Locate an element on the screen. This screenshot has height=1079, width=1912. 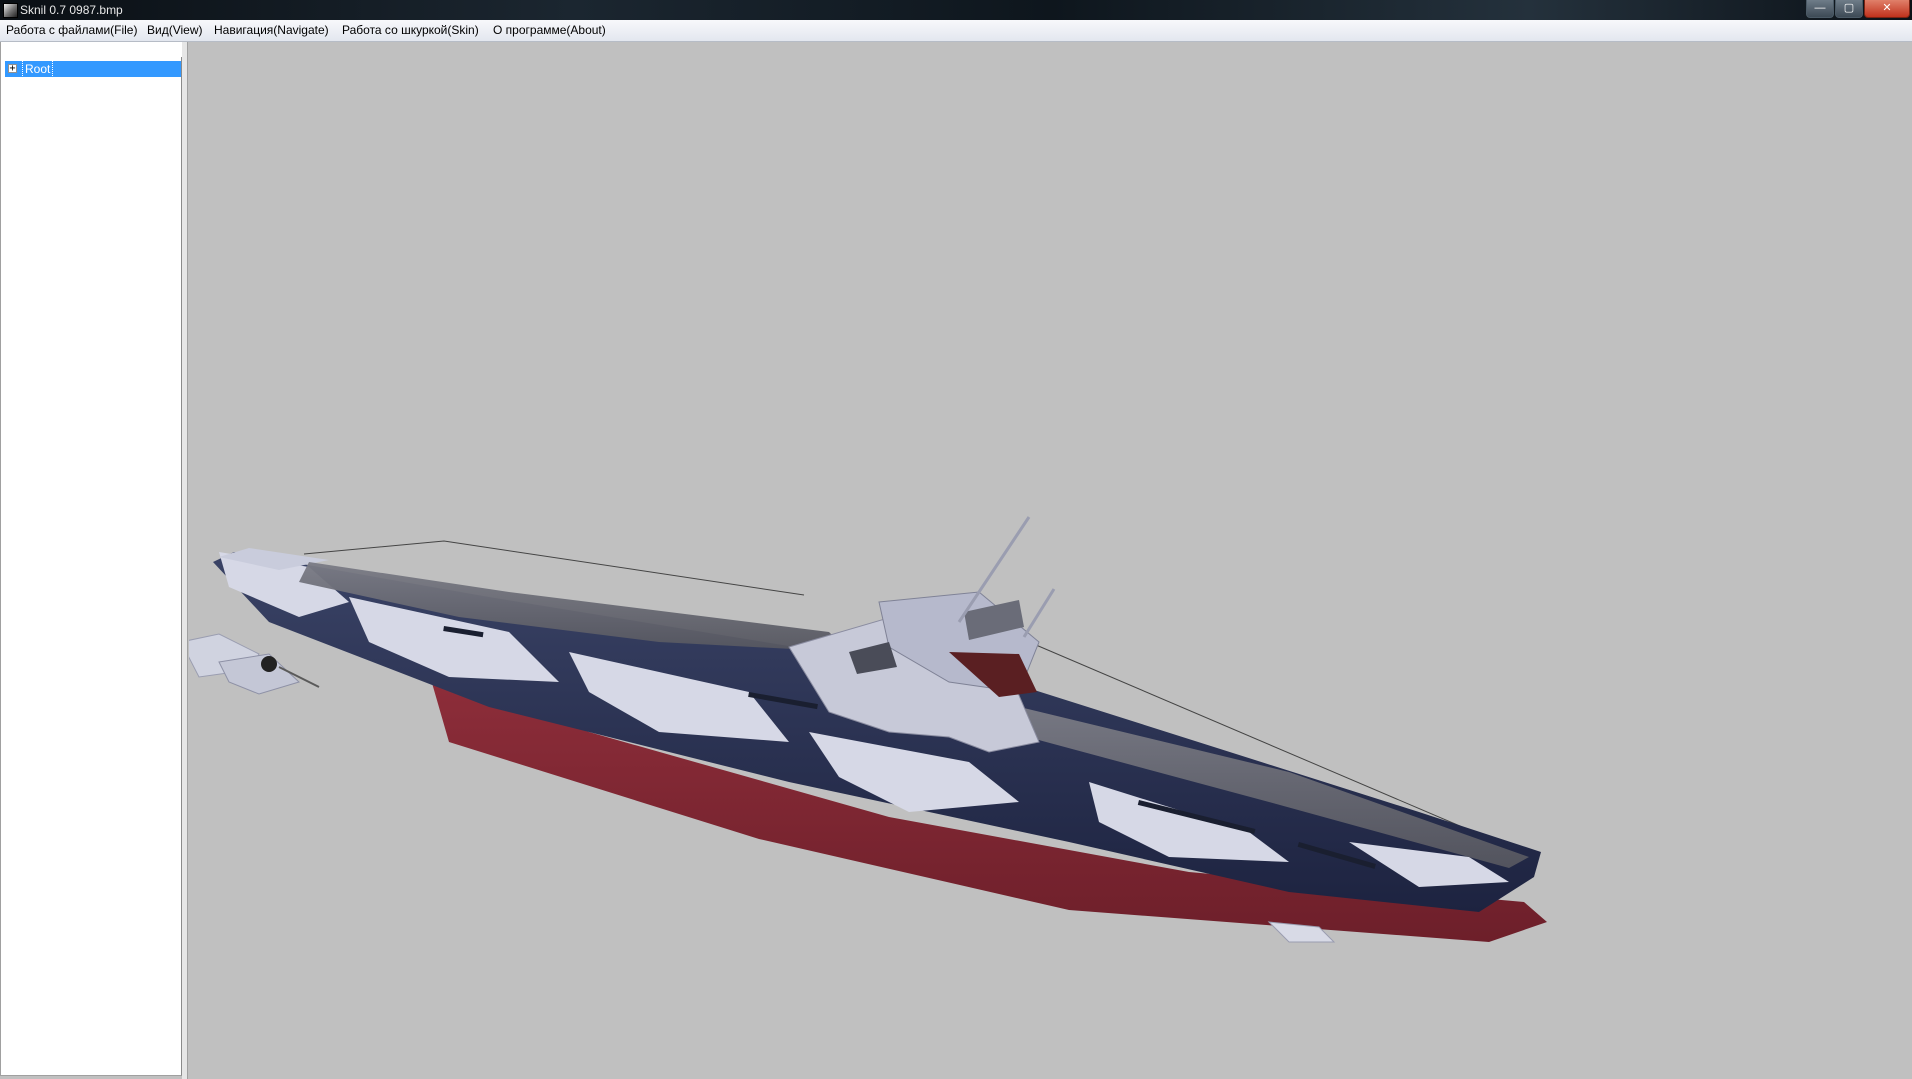
tree-item-root: + Root is located at coordinates (93, 69).